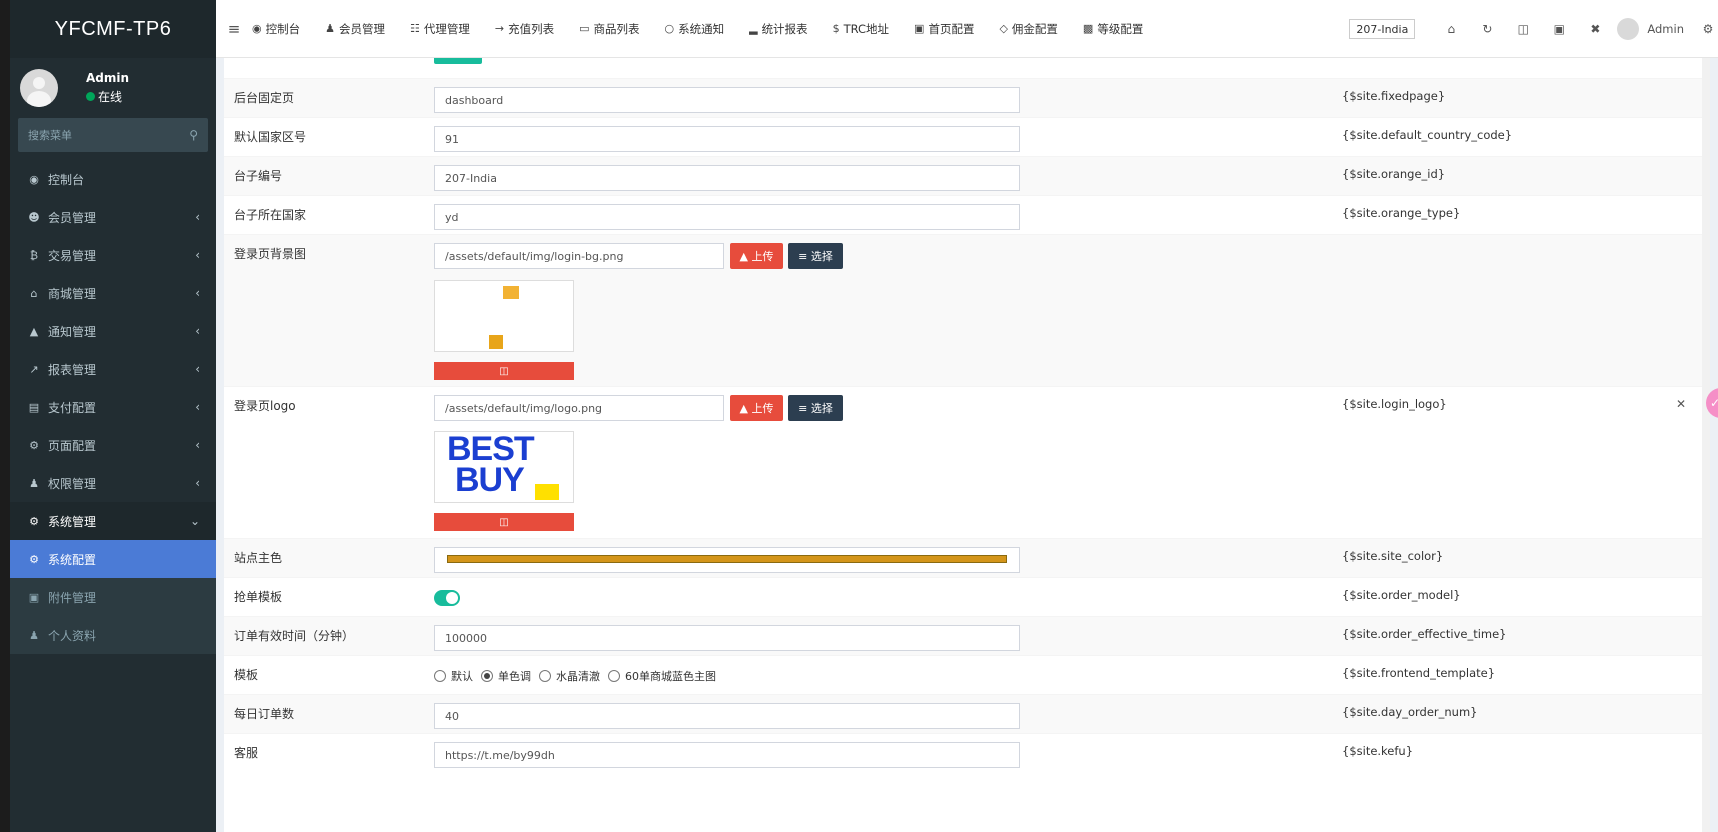 The height and width of the screenshot is (832, 1718). Describe the element at coordinates (727, 139) in the screenshot. I see `country-code-input: 91` at that location.